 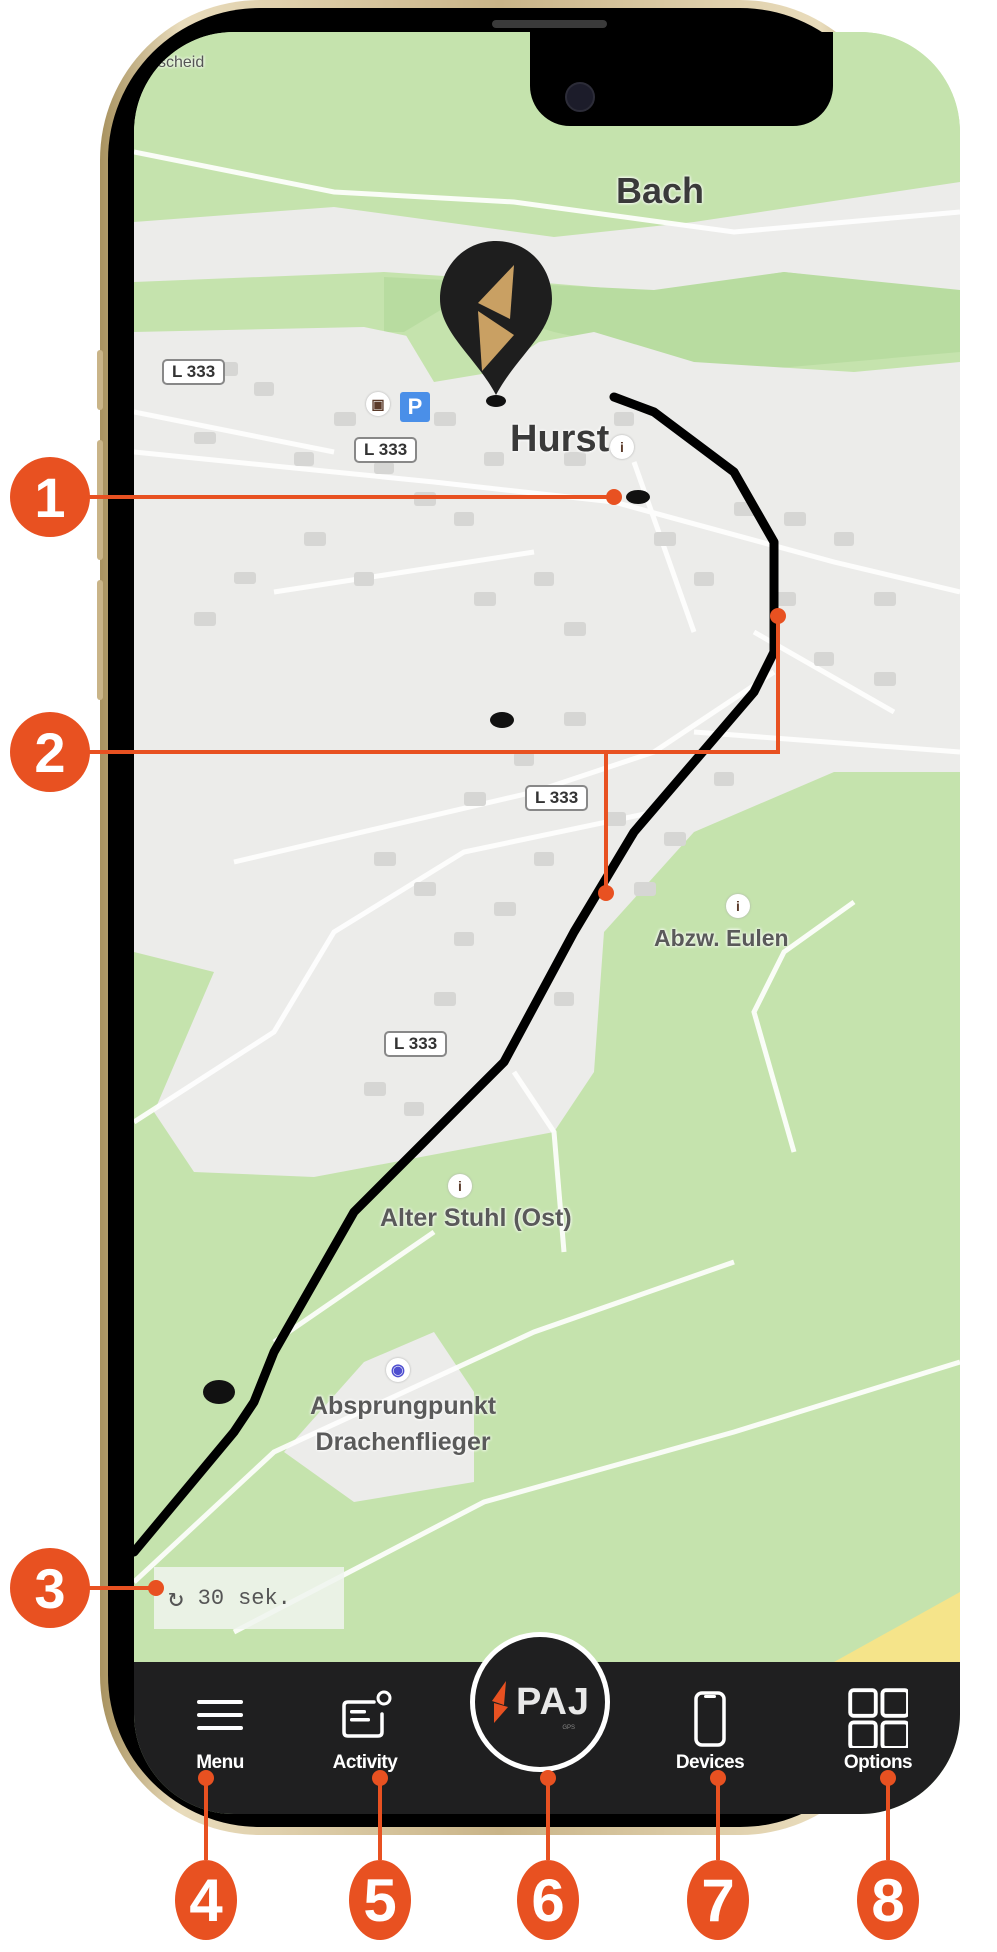 I want to click on activity-icon, so click(x=367, y=1714).